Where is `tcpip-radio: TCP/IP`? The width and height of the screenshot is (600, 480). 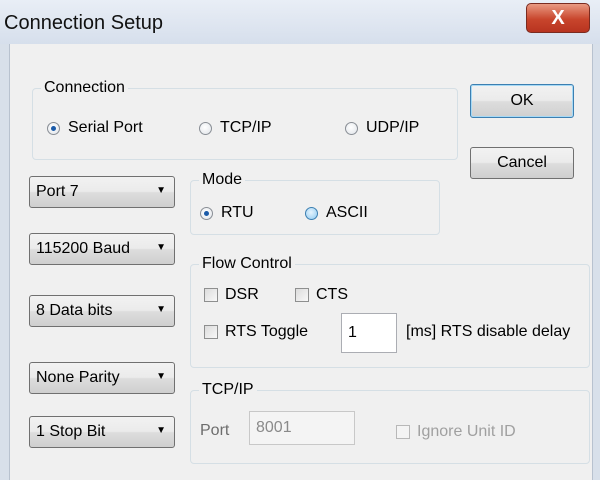 tcpip-radio: TCP/IP is located at coordinates (235, 128).